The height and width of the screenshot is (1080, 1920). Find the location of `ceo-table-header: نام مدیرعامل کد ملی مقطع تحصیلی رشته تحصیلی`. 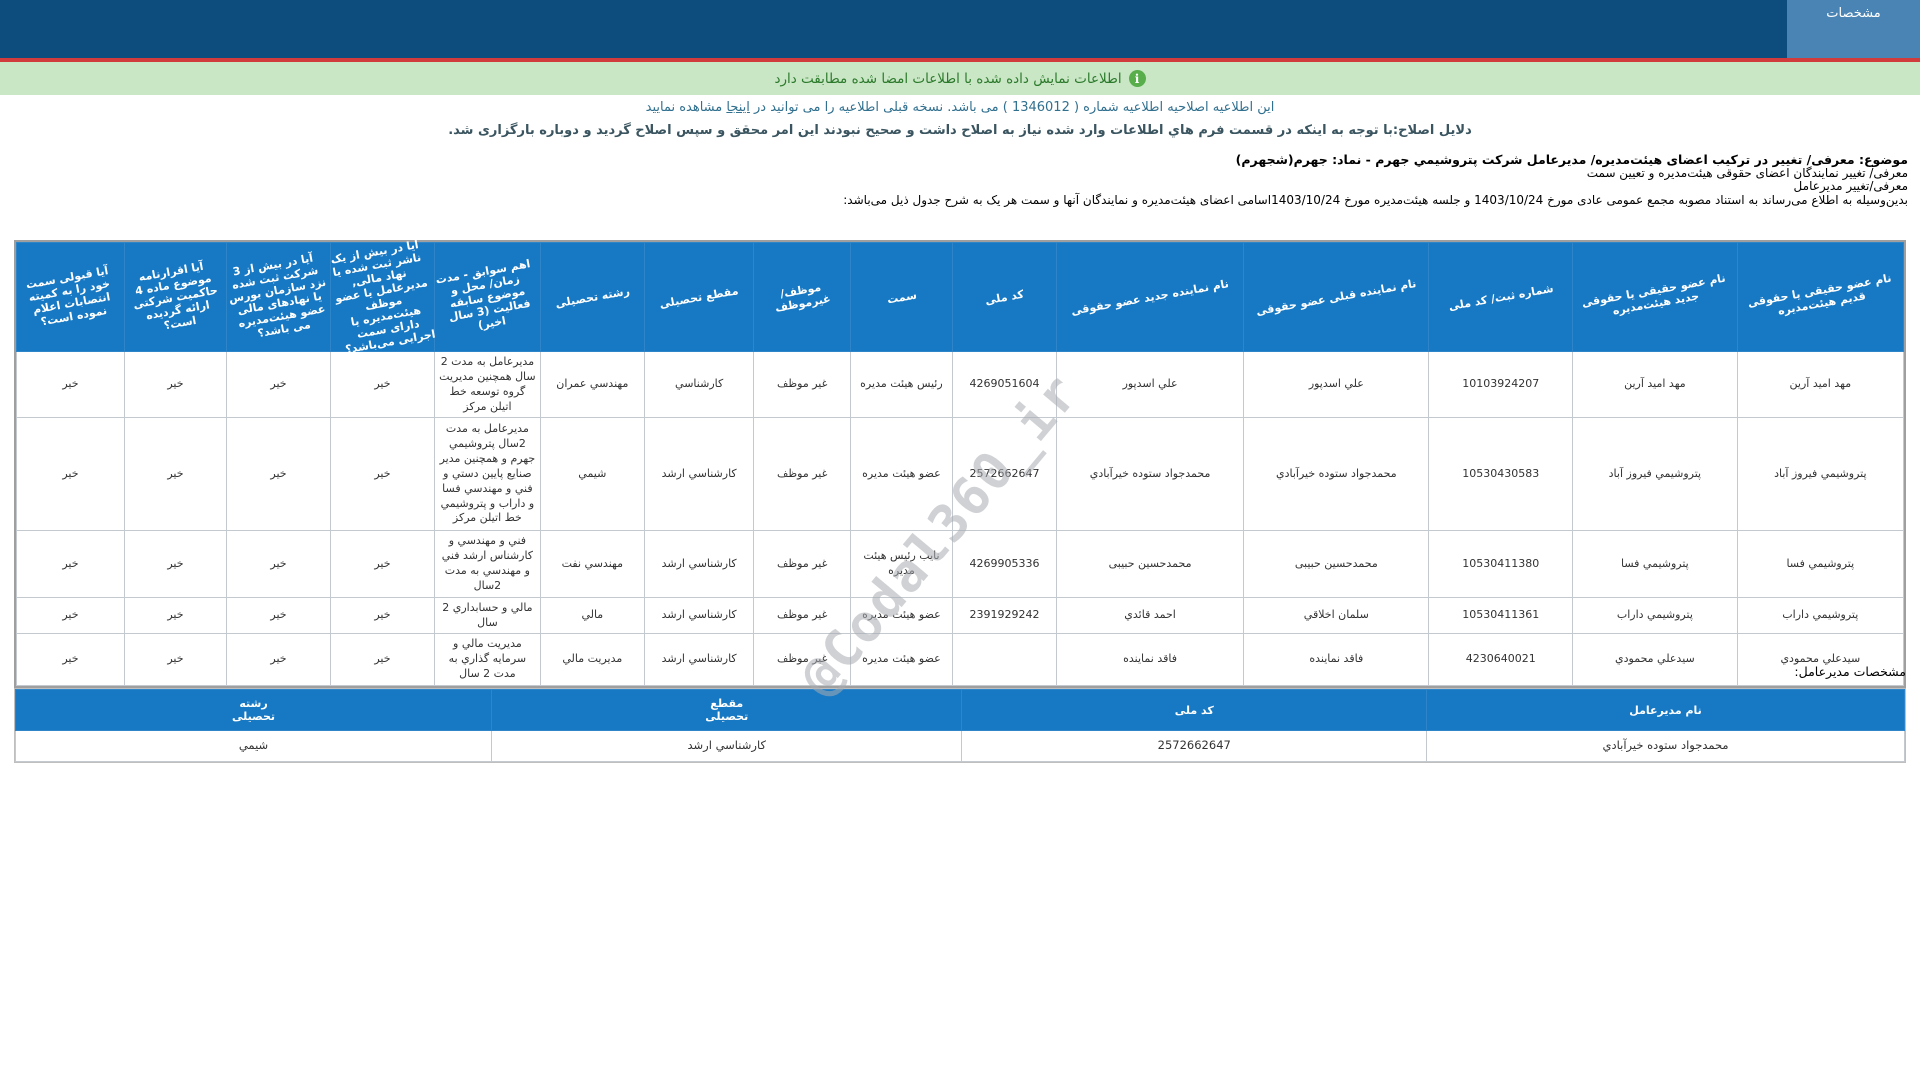

ceo-table-header: نام مدیرعامل کد ملی مقطع تحصیلی رشته تحصیلی is located at coordinates (959, 710).